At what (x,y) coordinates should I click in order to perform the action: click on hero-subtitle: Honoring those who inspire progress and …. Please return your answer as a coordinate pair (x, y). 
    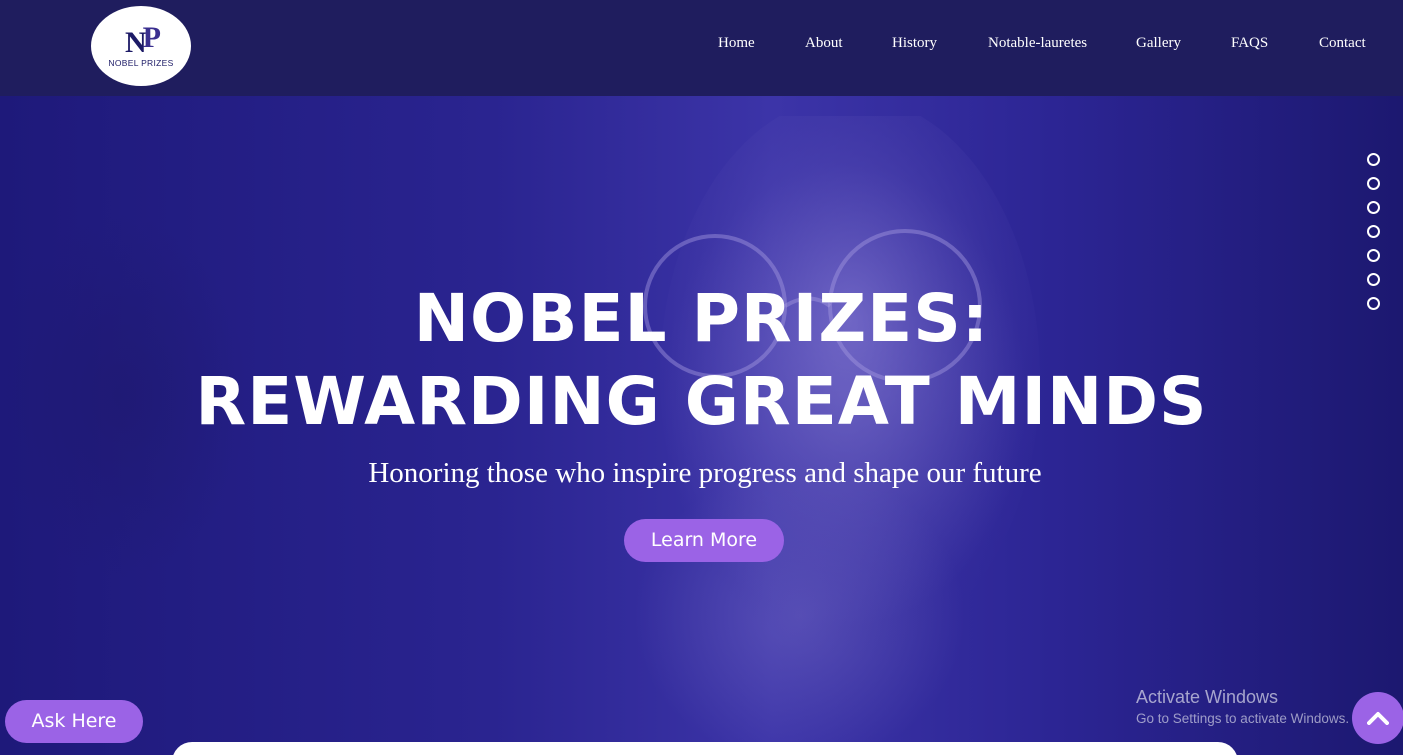
    Looking at the image, I should click on (705, 473).